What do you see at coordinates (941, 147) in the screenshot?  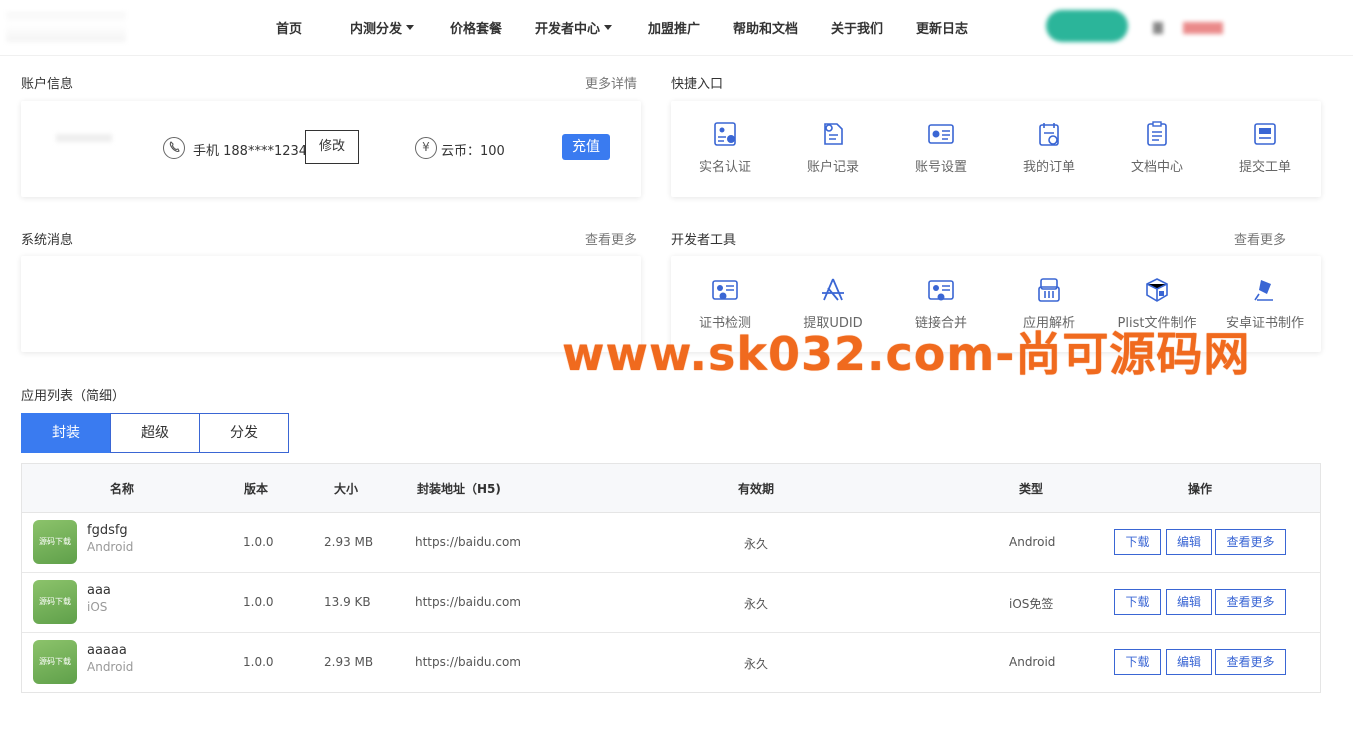 I see `quick-item-account-settings: 账号设置` at bounding box center [941, 147].